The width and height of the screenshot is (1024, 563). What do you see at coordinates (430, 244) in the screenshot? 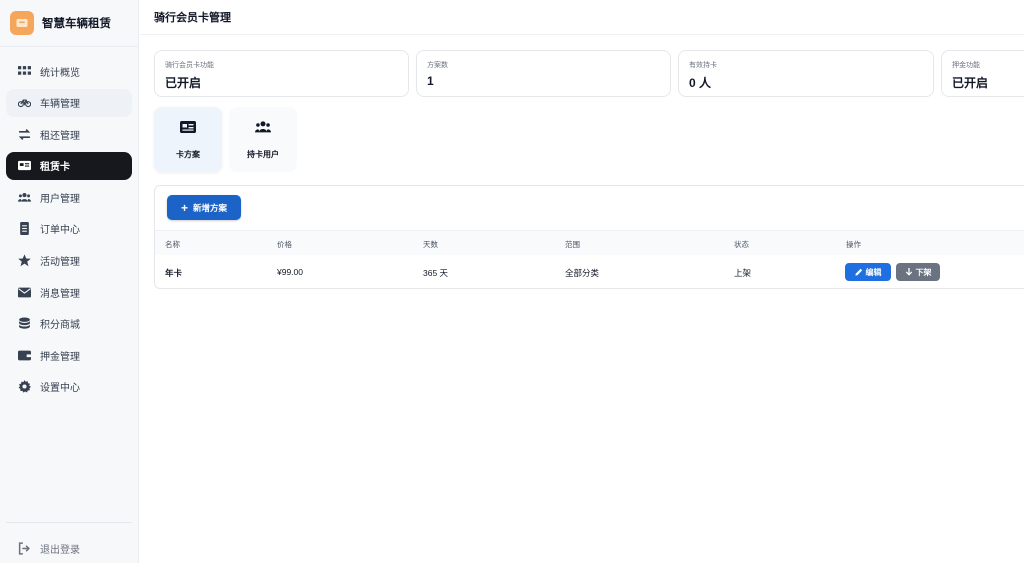
I see `column-header-days: 天数` at bounding box center [430, 244].